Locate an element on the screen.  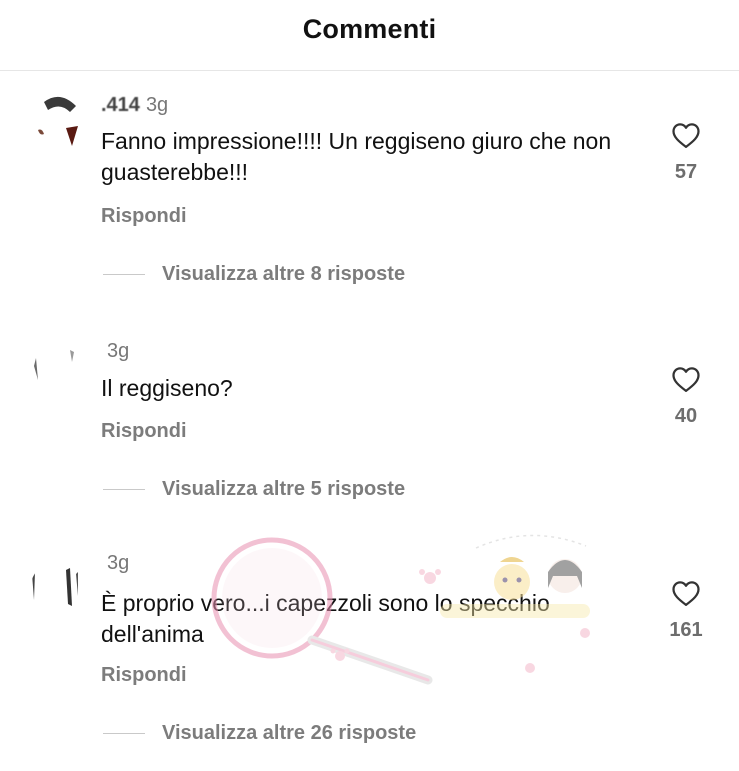
view-replies-link: Visualizza altre 8 risposte is located at coordinates (254, 274).